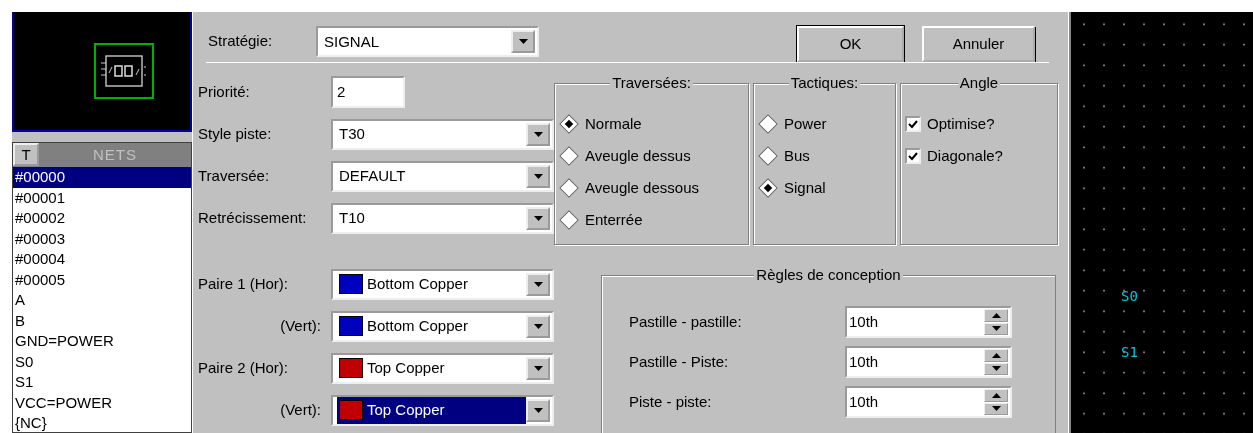 Image resolution: width=1253 pixels, height=433 pixels. What do you see at coordinates (235, 134) in the screenshot?
I see `field-label: Style piste:` at bounding box center [235, 134].